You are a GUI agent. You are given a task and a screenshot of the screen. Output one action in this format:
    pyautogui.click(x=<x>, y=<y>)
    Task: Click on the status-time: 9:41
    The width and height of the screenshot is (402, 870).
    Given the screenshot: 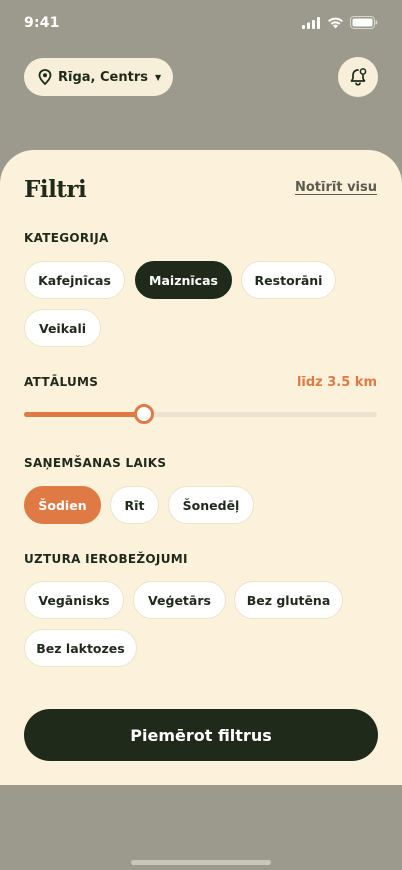 What is the action you would take?
    pyautogui.click(x=42, y=23)
    